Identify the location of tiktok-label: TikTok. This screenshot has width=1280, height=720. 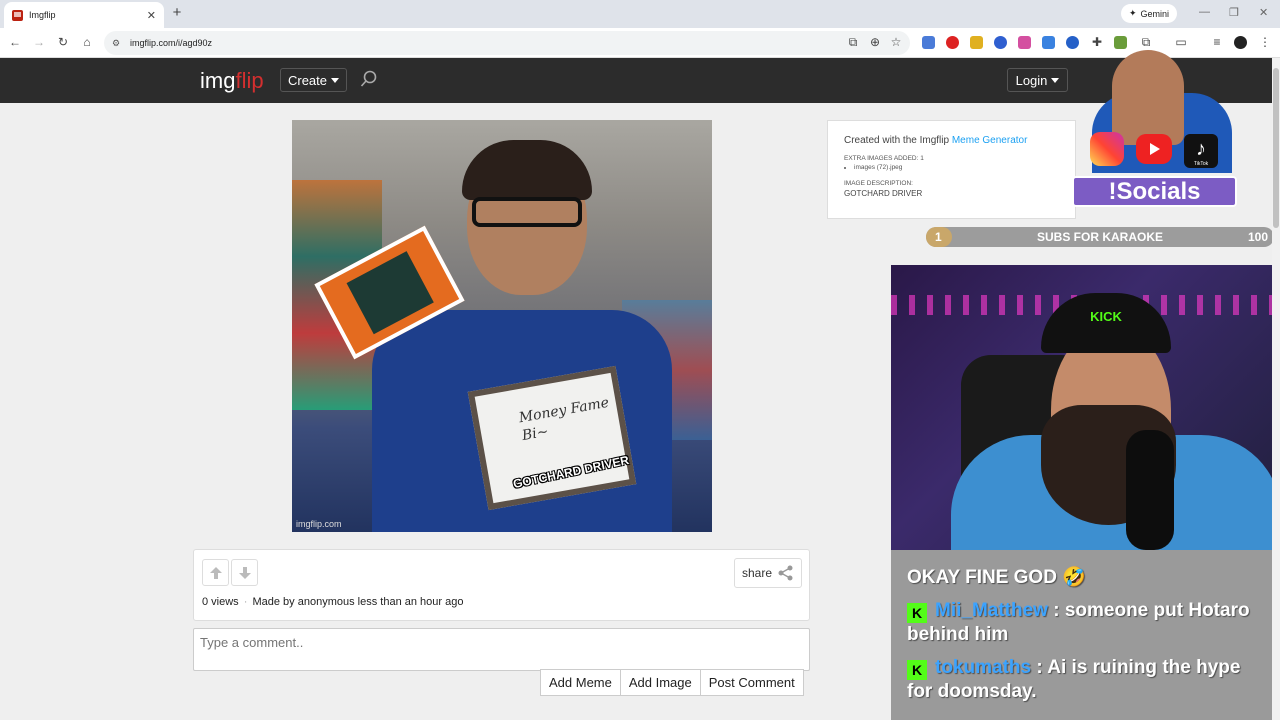
(1201, 164).